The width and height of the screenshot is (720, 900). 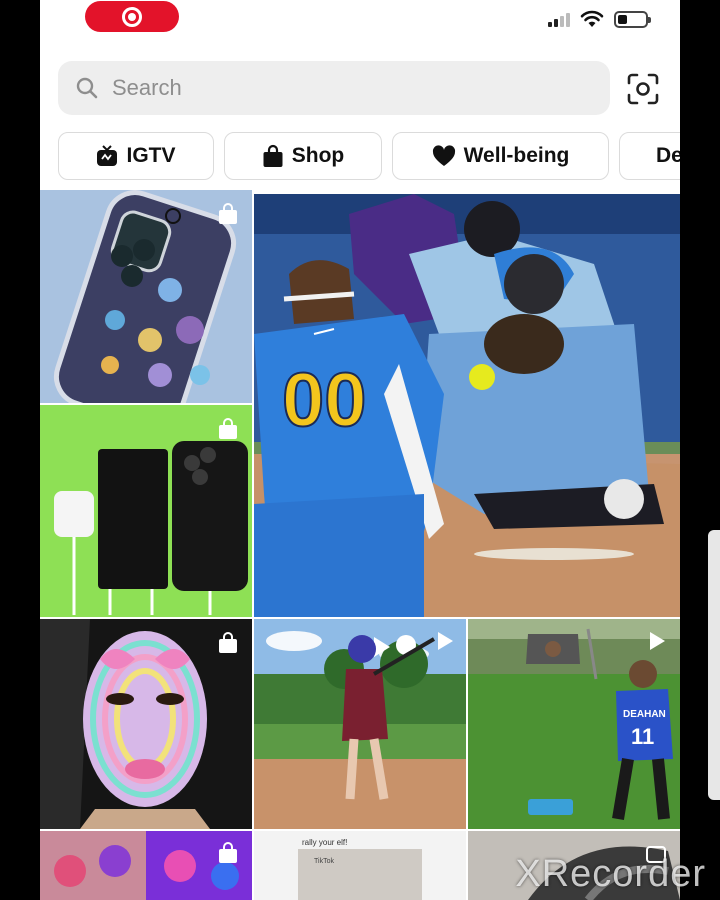 I want to click on tiktok-post-image: rally your elf! TikTok, so click(x=360, y=865).